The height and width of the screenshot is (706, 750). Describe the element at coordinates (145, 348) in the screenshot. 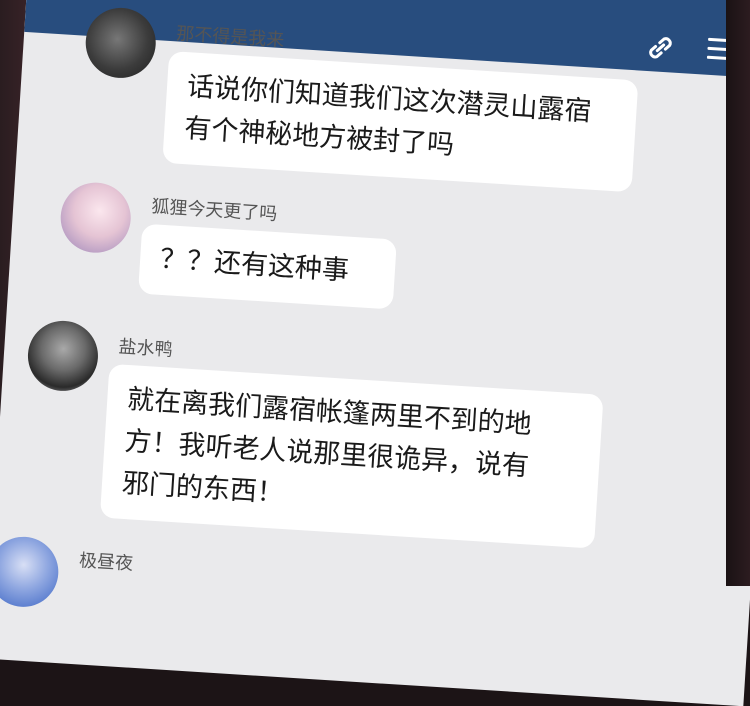

I see `sender-name: 盐水鸭` at that location.